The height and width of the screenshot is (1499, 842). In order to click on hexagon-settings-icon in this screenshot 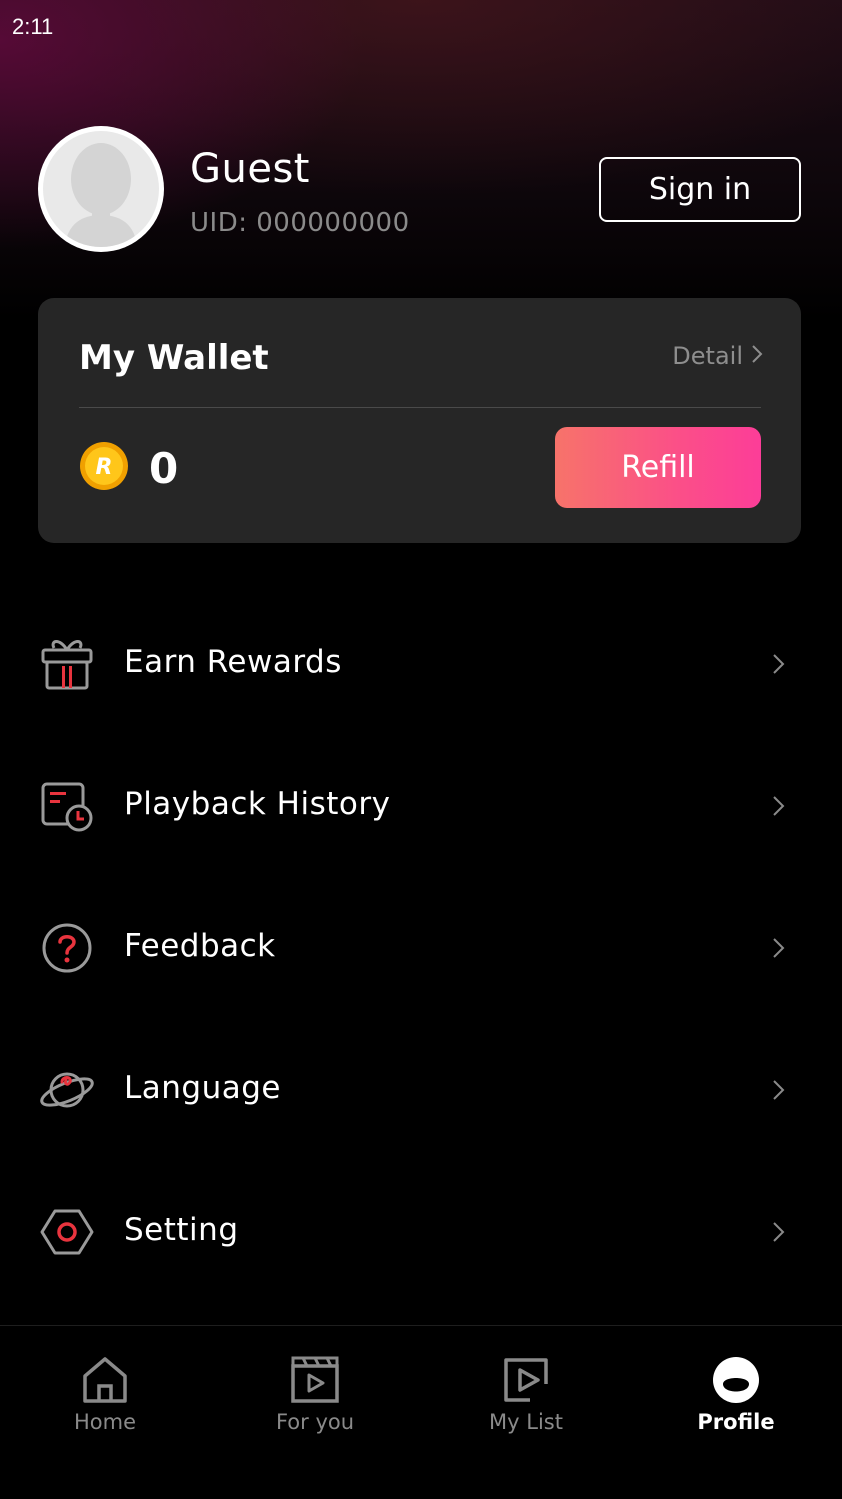, I will do `click(67, 1232)`.